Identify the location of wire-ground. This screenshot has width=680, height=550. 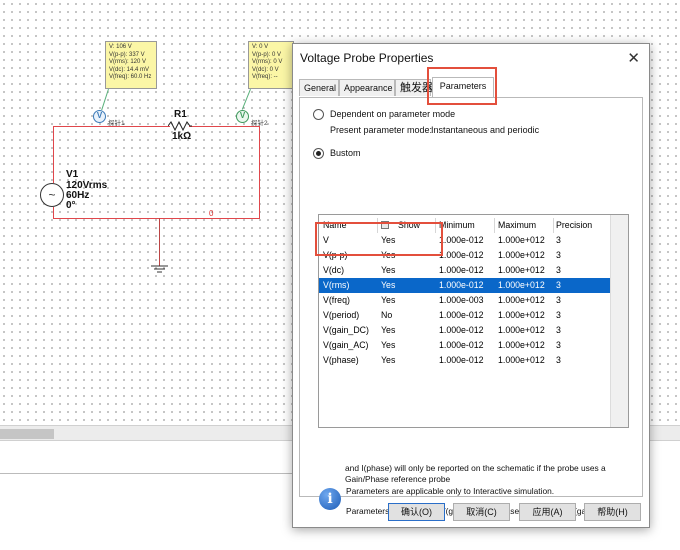
(159, 242).